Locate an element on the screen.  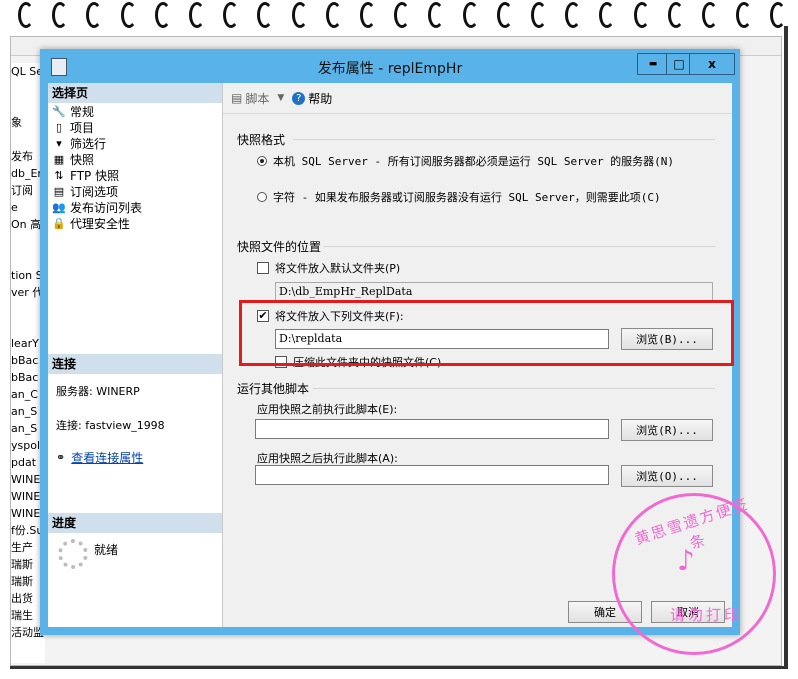
native-format-radio is located at coordinates (262, 161).